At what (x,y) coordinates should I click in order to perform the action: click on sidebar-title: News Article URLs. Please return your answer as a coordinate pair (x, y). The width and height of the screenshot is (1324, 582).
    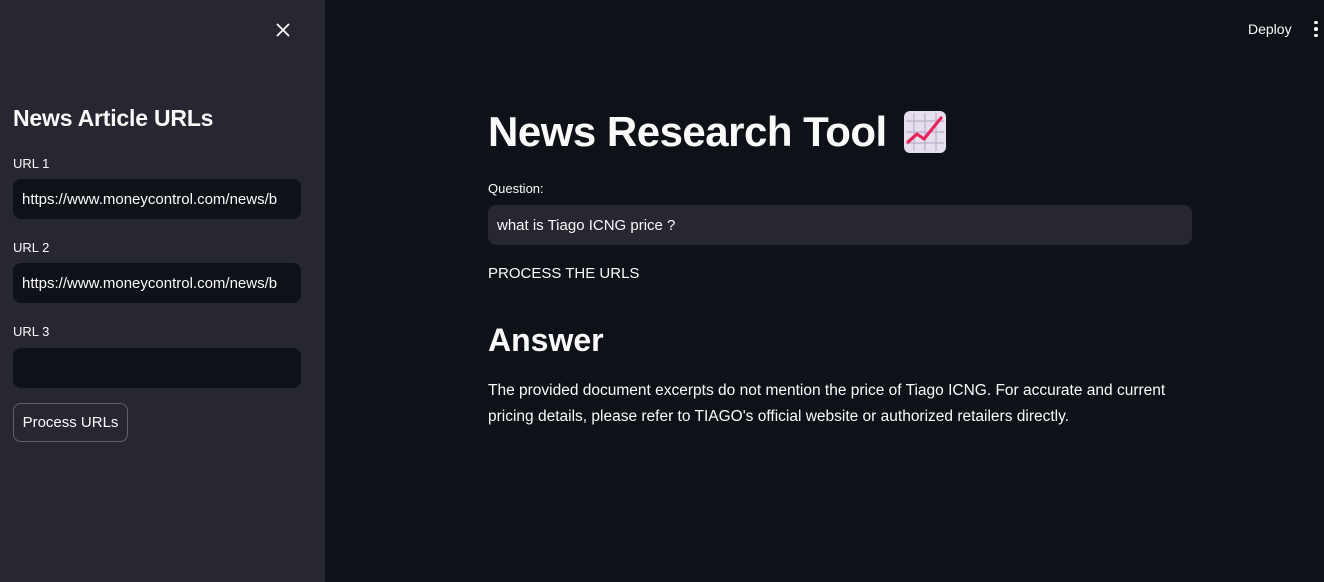
    Looking at the image, I should click on (113, 118).